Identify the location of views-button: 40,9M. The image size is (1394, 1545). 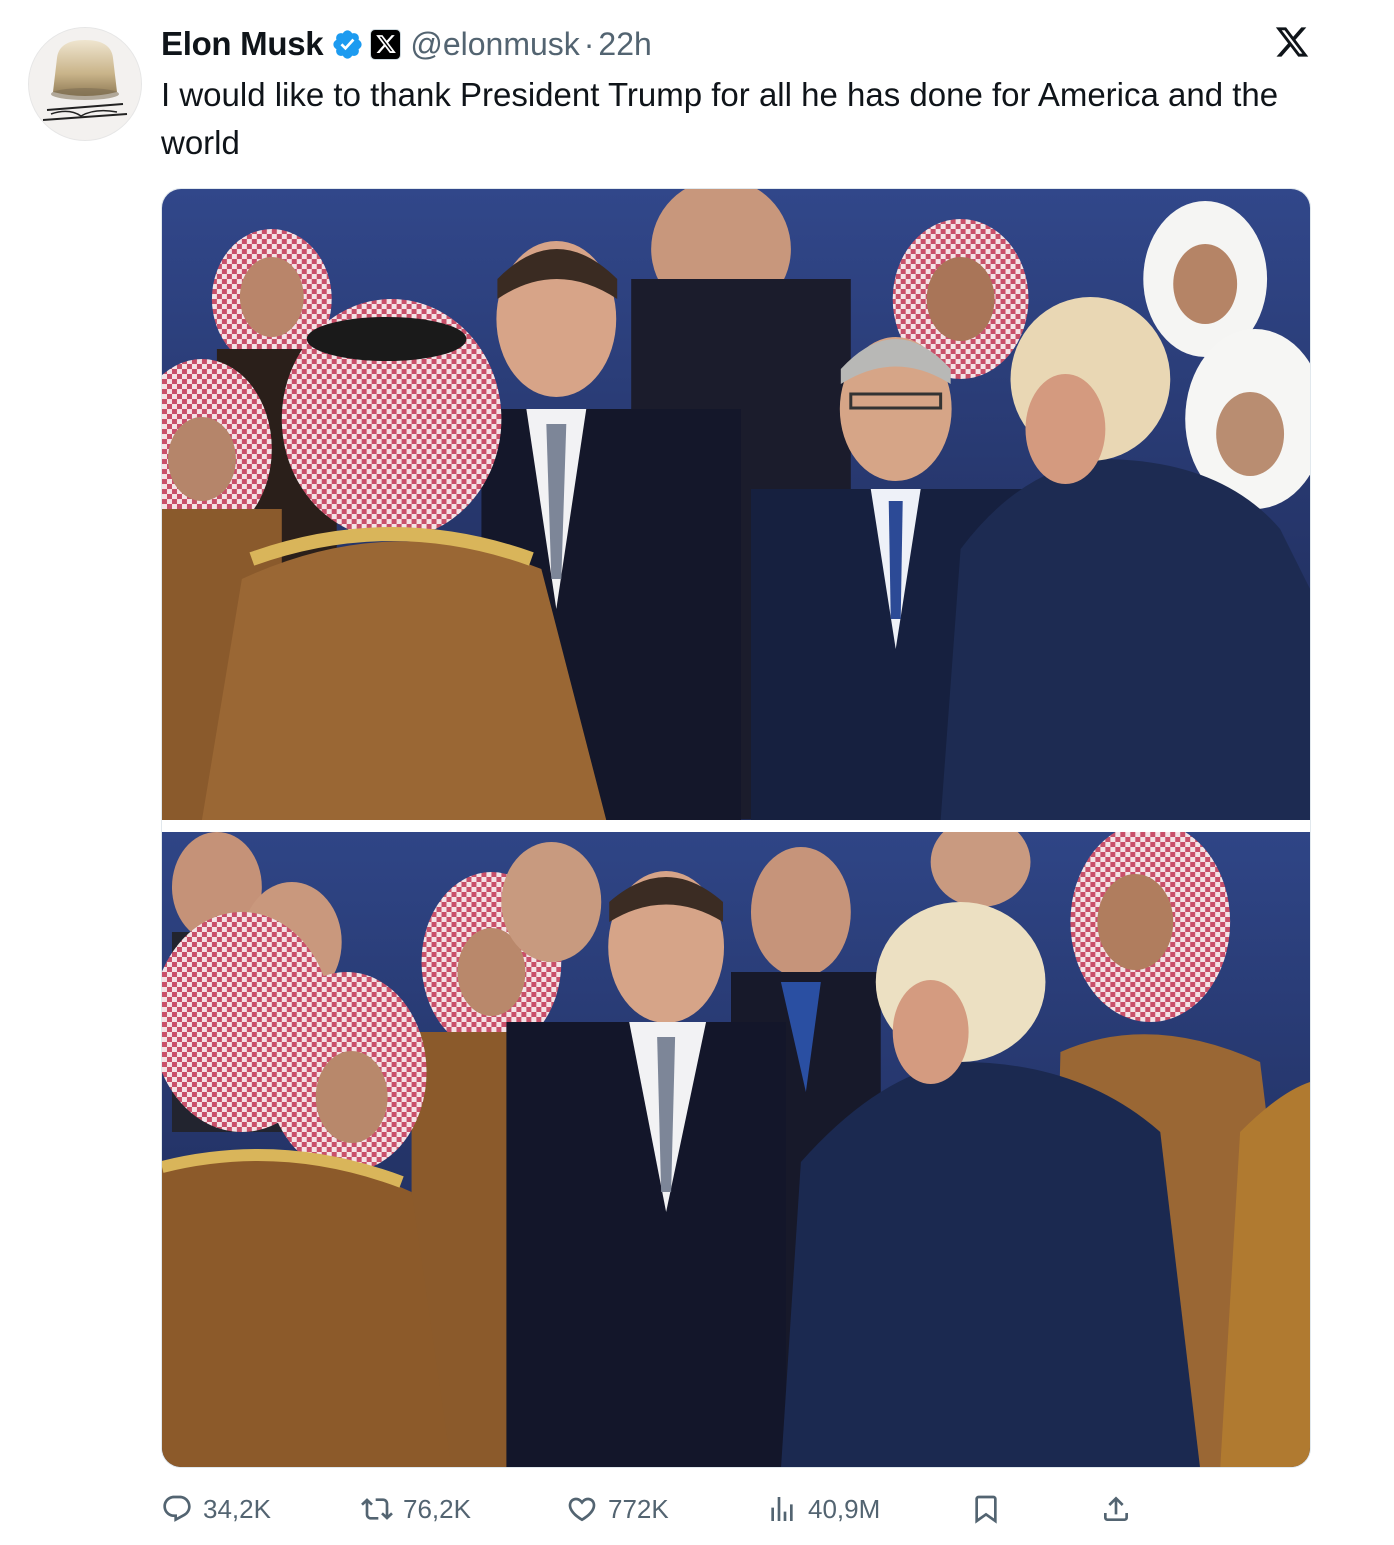
(823, 1509).